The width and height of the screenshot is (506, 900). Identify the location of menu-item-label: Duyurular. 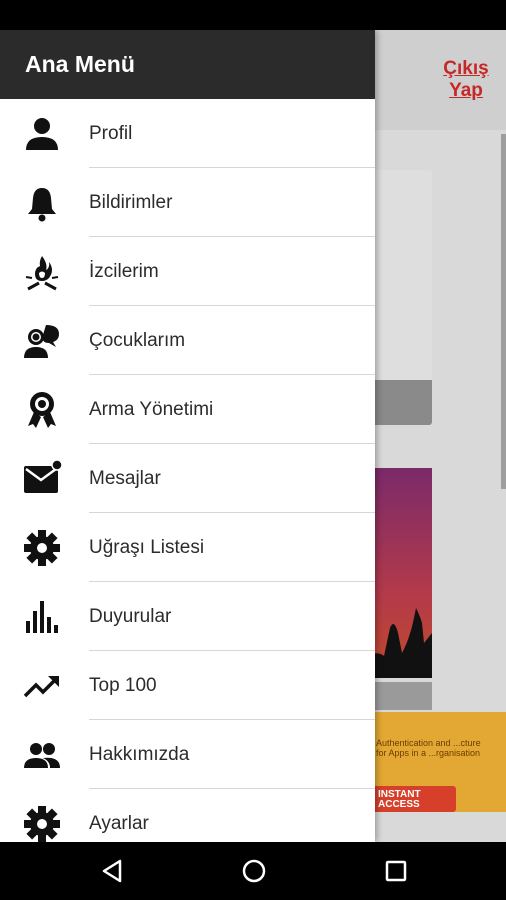
(130, 616).